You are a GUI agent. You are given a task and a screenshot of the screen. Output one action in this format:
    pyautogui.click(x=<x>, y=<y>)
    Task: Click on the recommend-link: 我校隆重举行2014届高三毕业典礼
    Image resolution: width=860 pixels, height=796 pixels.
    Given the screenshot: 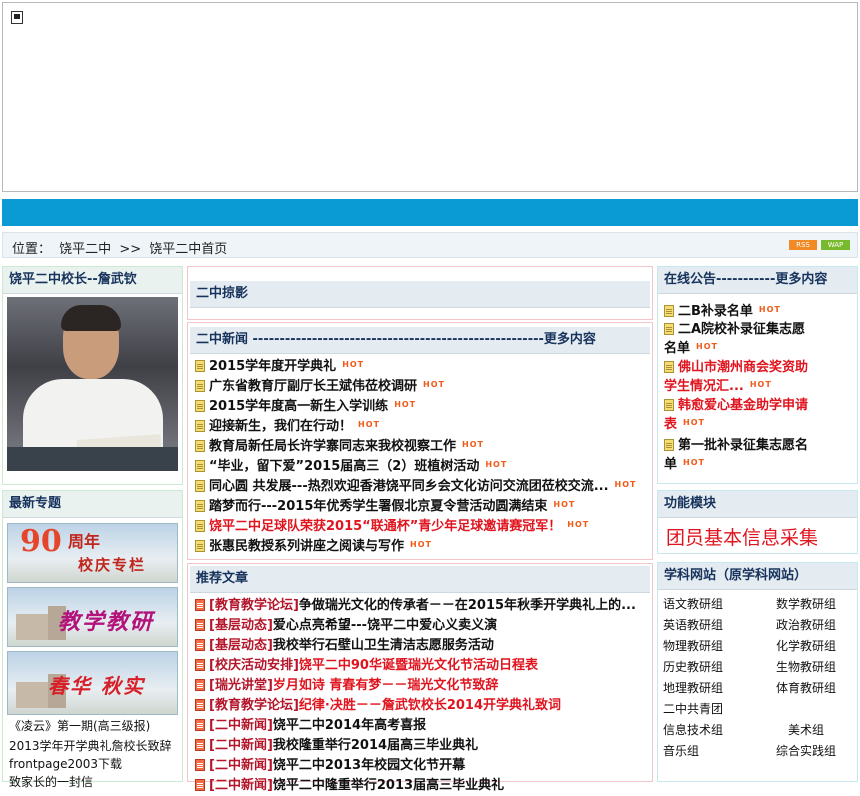 What is the action you would take?
    pyautogui.click(x=375, y=745)
    